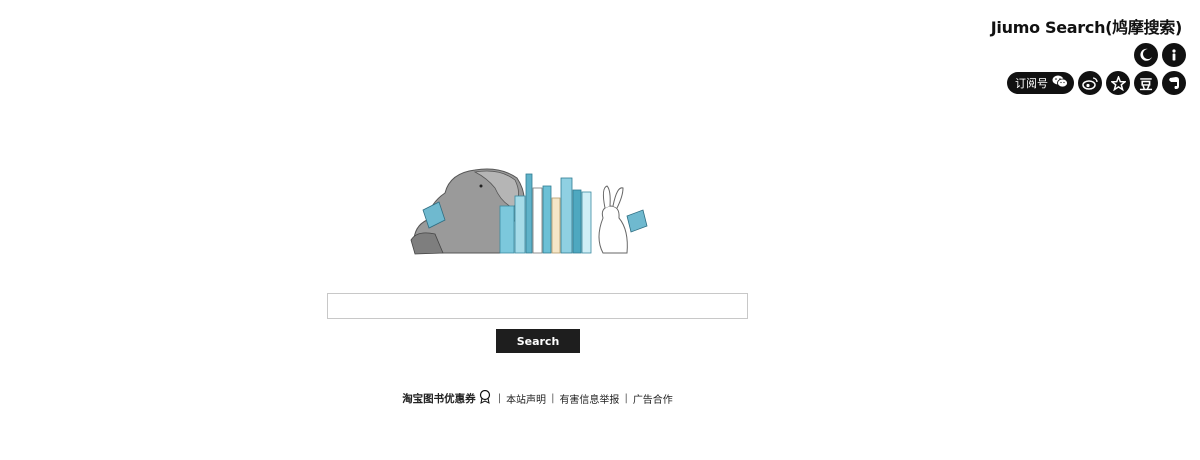  I want to click on search-input, so click(537, 306).